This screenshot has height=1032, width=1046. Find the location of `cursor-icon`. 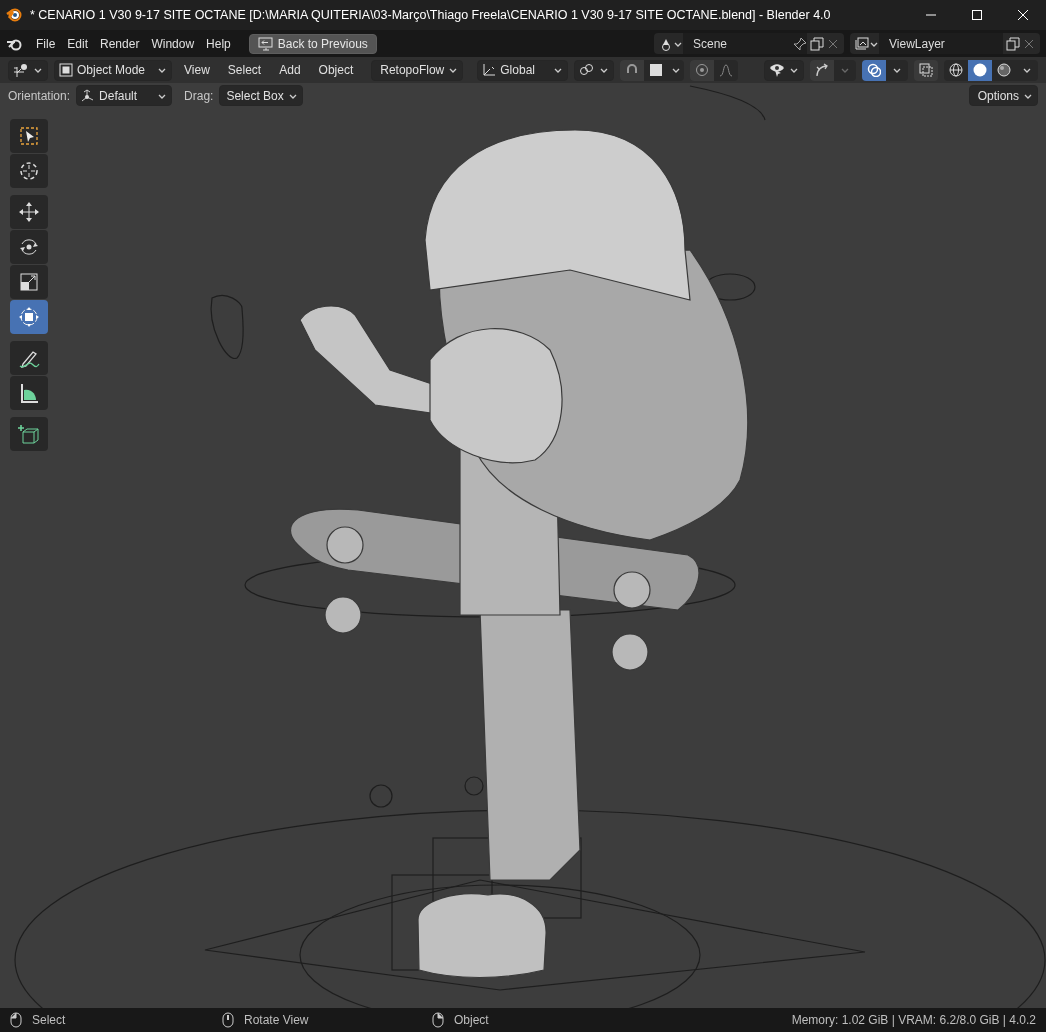

cursor-icon is located at coordinates (29, 171).